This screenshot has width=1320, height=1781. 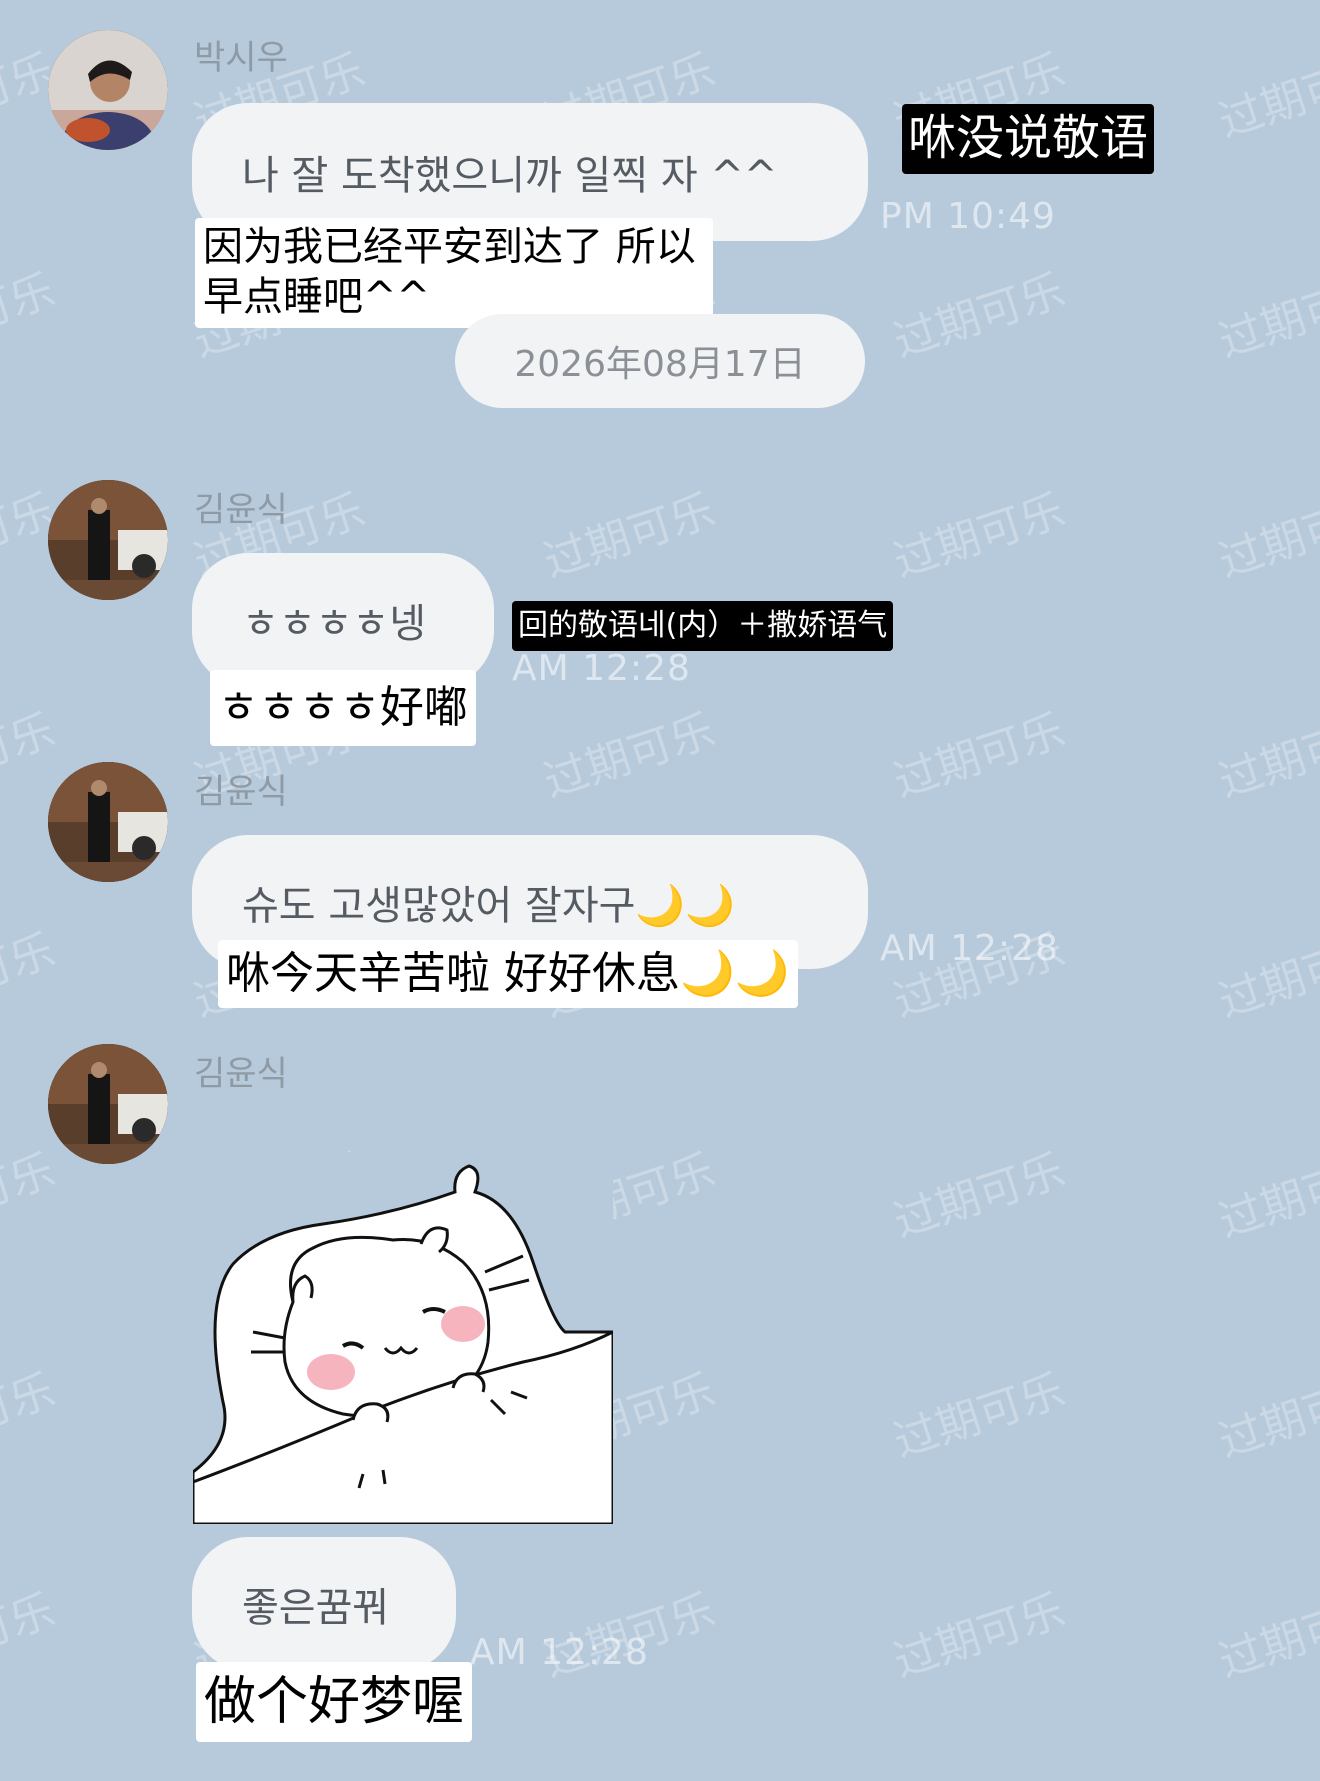 I want to click on sleeping-cat-sticker, so click(x=403, y=1338).